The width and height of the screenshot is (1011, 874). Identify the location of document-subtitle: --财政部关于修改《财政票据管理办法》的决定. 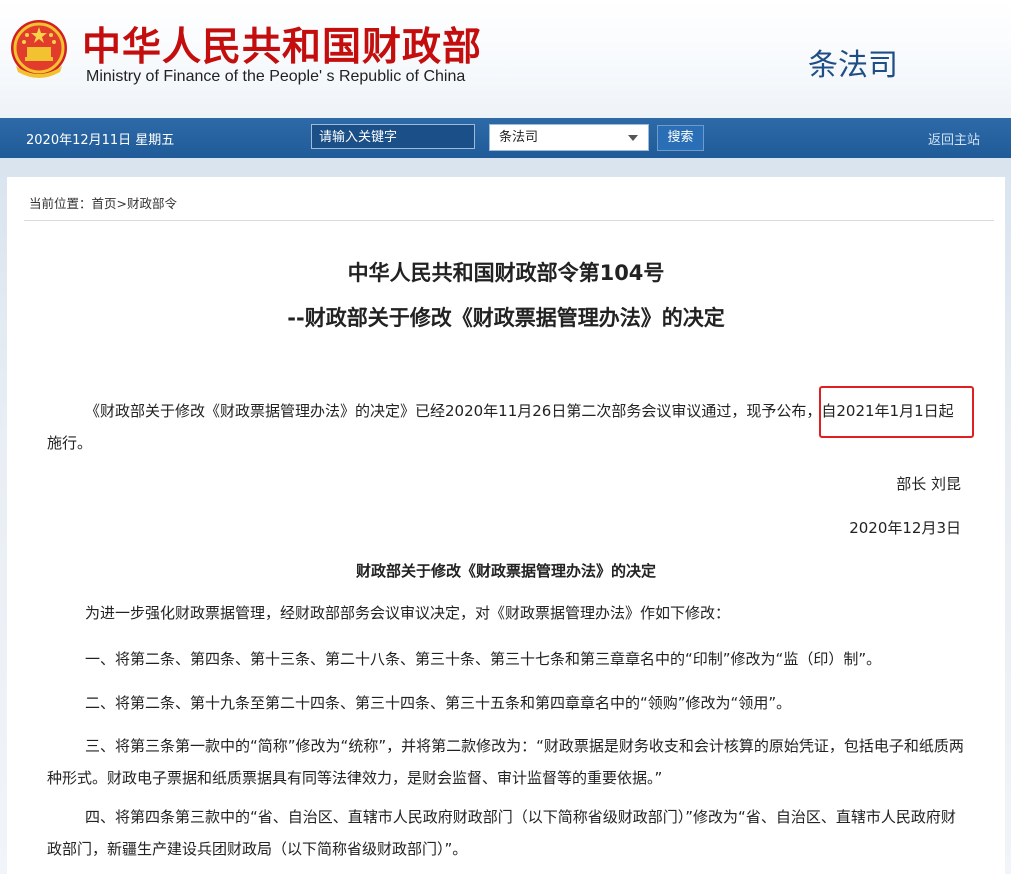
(506, 318).